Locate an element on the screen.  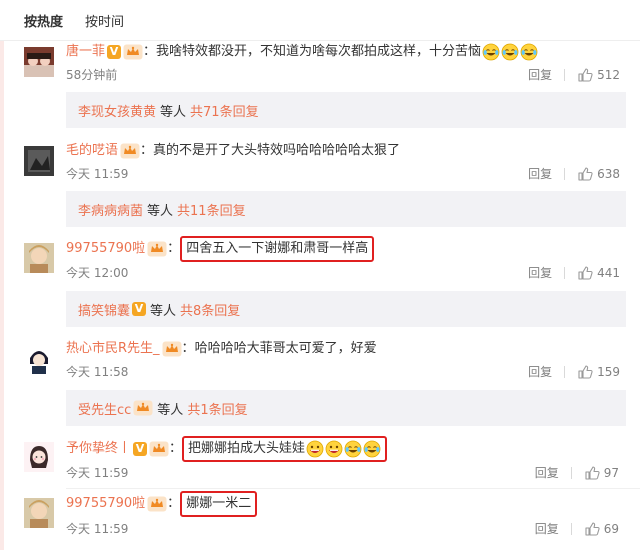
sub-reply-users: 搞笑锦囊 is located at coordinates (104, 309).